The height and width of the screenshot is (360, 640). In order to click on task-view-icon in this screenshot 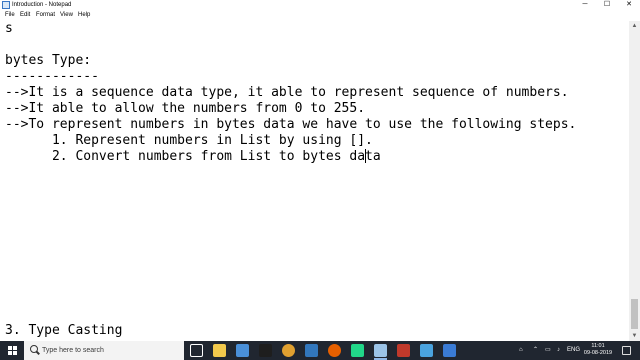, I will do `click(196, 350)`.